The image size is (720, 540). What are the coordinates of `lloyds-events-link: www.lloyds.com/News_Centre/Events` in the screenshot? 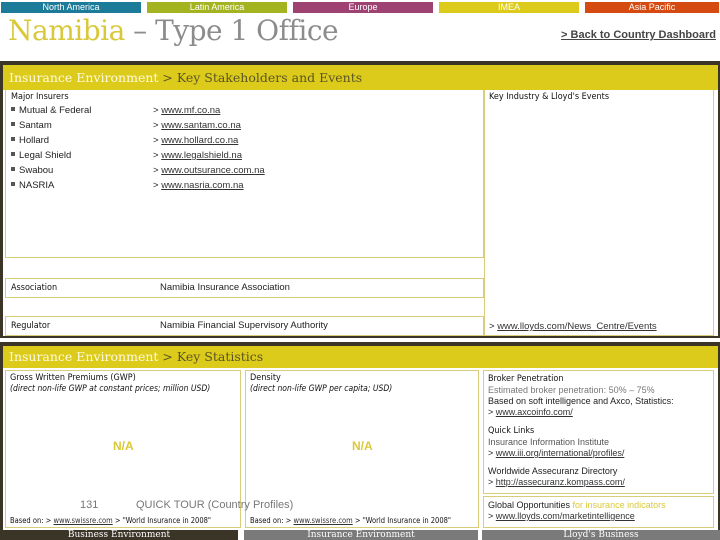 It's located at (576, 326).